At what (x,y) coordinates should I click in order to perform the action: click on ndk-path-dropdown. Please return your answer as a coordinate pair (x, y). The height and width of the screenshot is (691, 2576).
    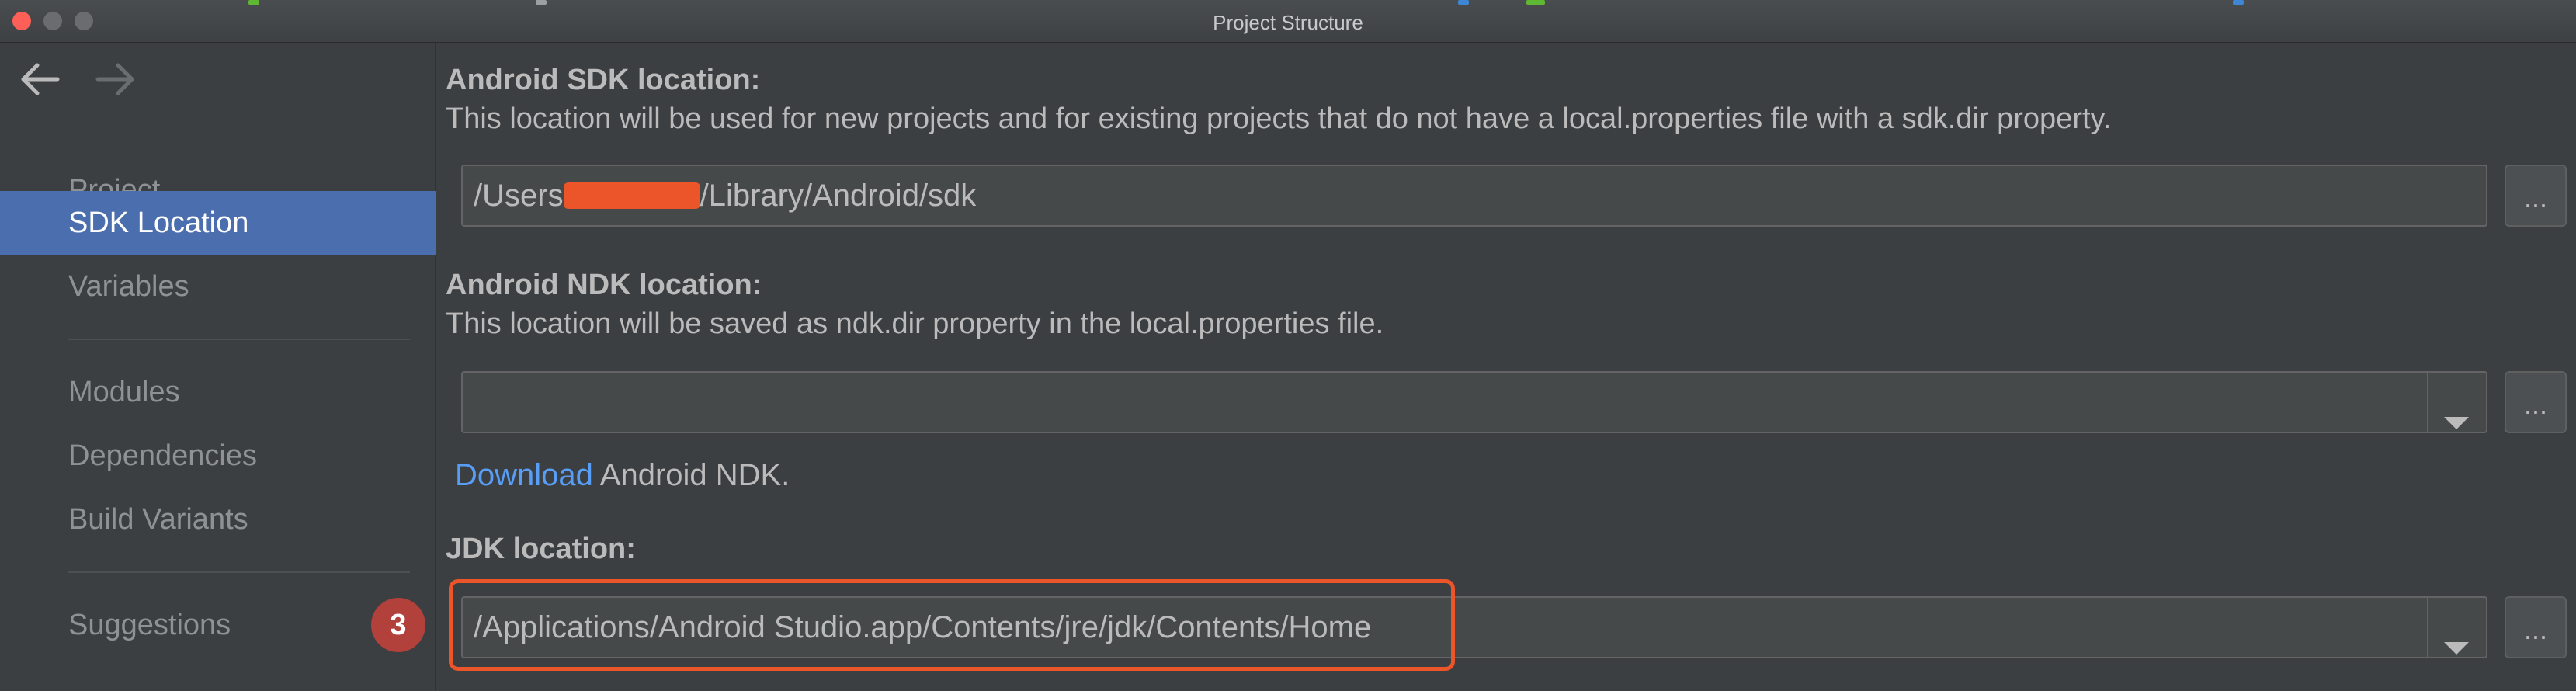
    Looking at the image, I should click on (1474, 402).